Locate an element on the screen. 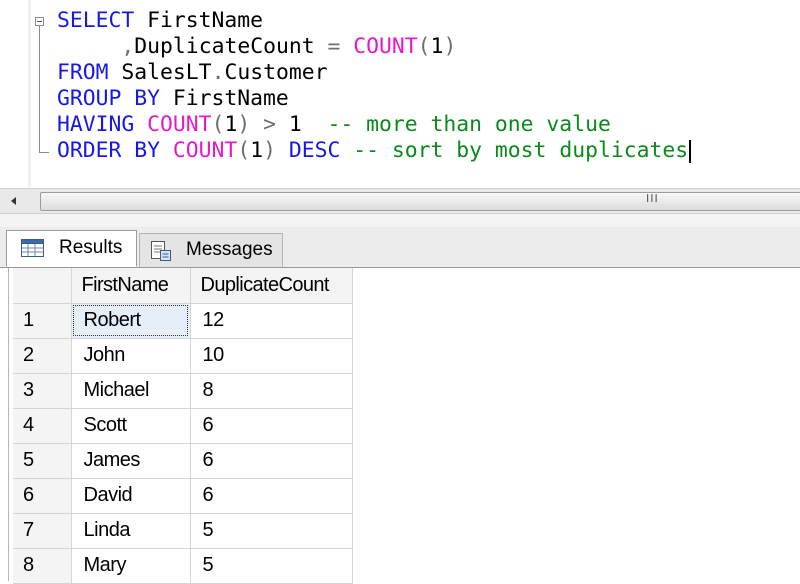 The width and height of the screenshot is (800, 584). cell-firstname: David is located at coordinates (131, 496).